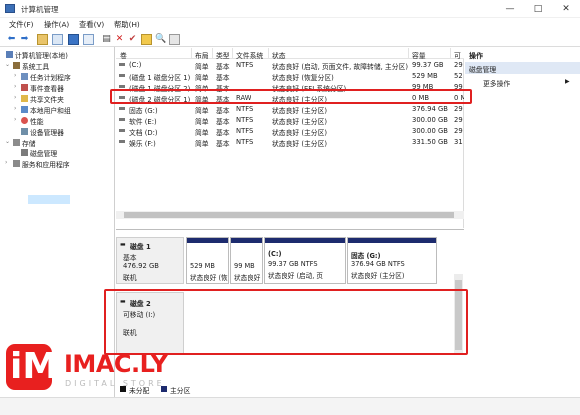 The height and width of the screenshot is (415, 580). Describe the element at coordinates (21, 25) in the screenshot. I see `menu-file: 文件(F)` at that location.